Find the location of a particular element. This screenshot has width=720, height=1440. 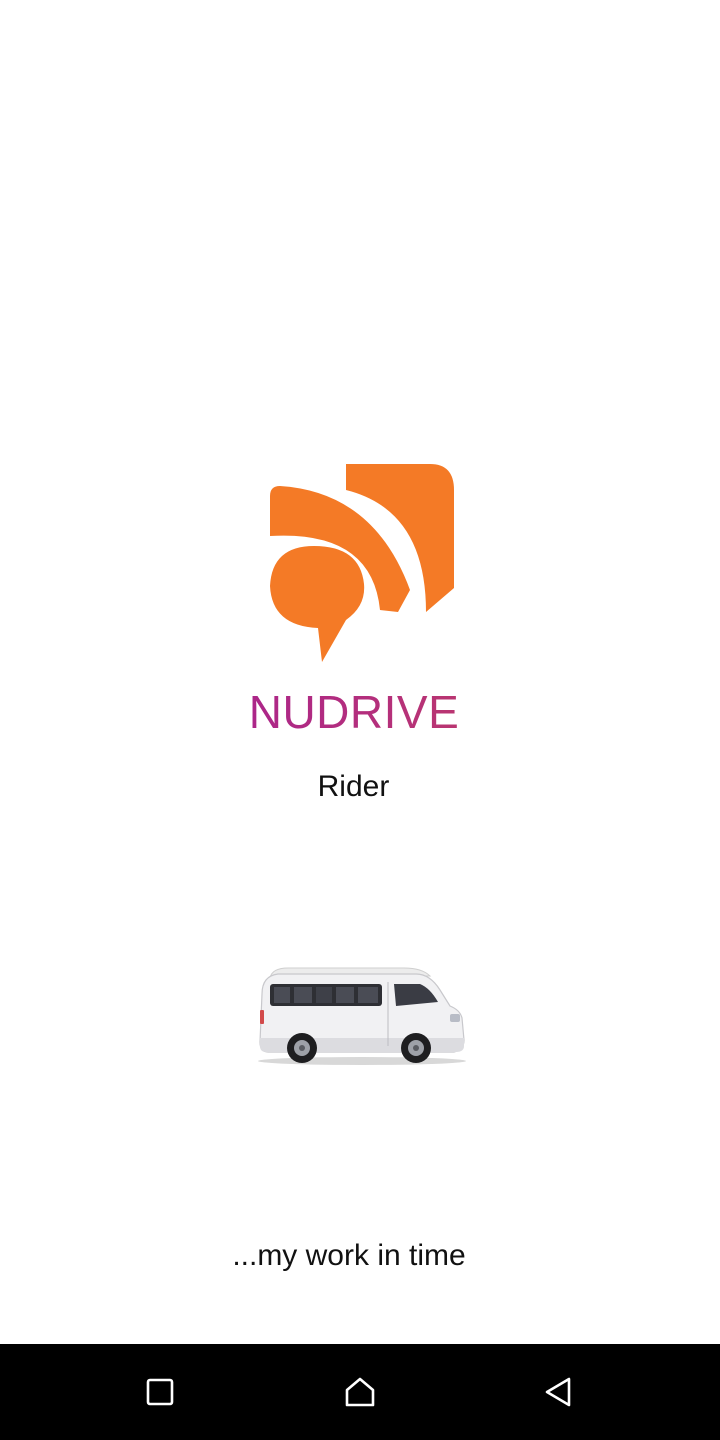

square-icon is located at coordinates (160, 1392).